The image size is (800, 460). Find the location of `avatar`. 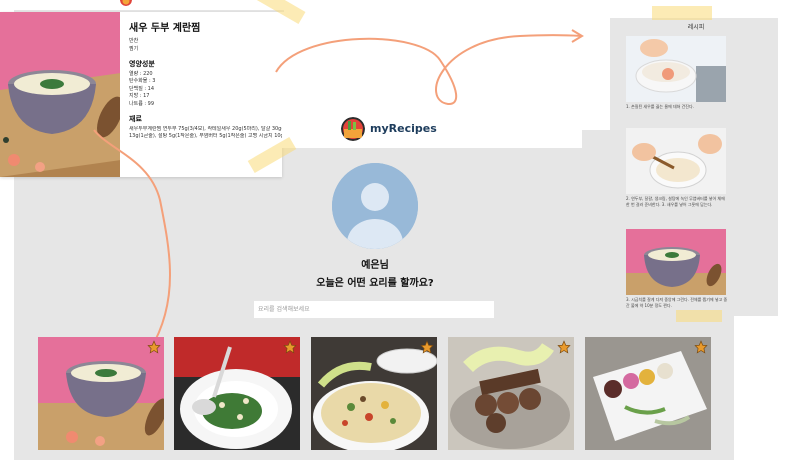

avatar is located at coordinates (375, 206).